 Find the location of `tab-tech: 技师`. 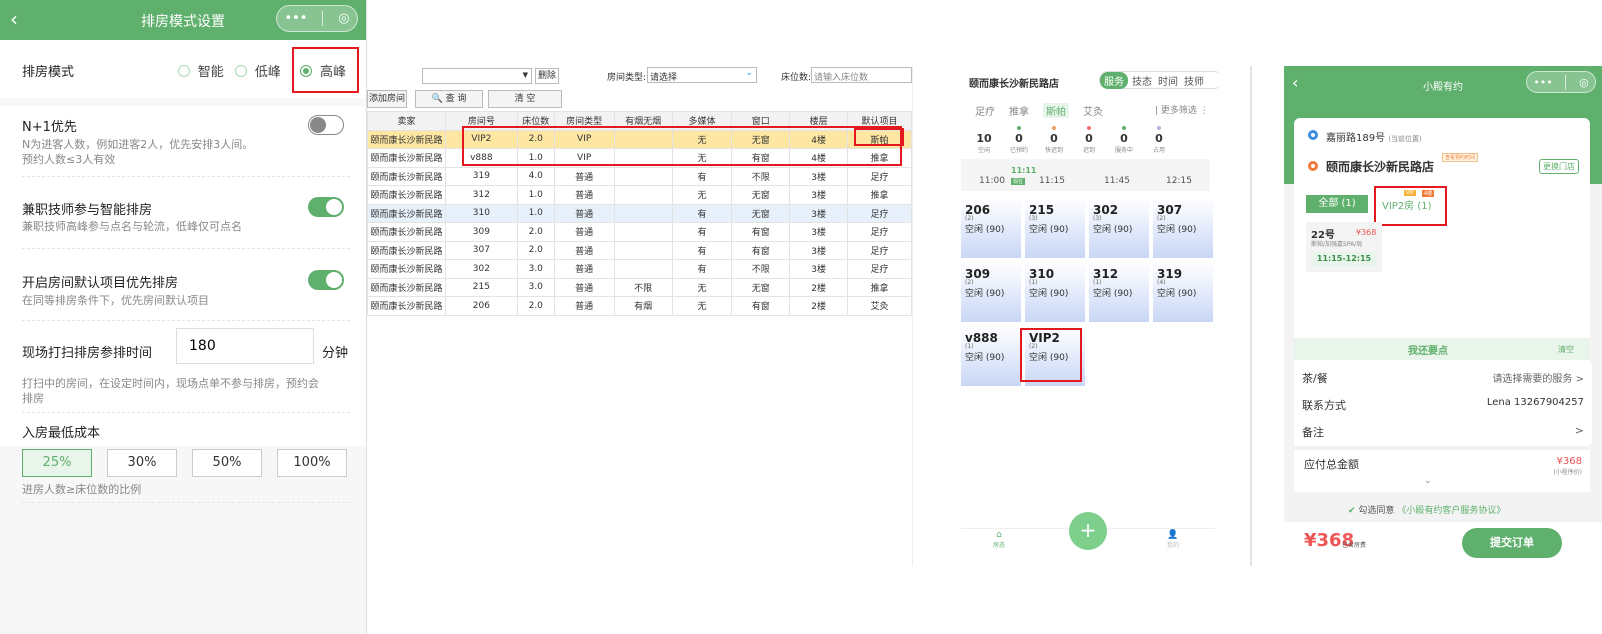

tab-tech: 技师 is located at coordinates (1194, 80).